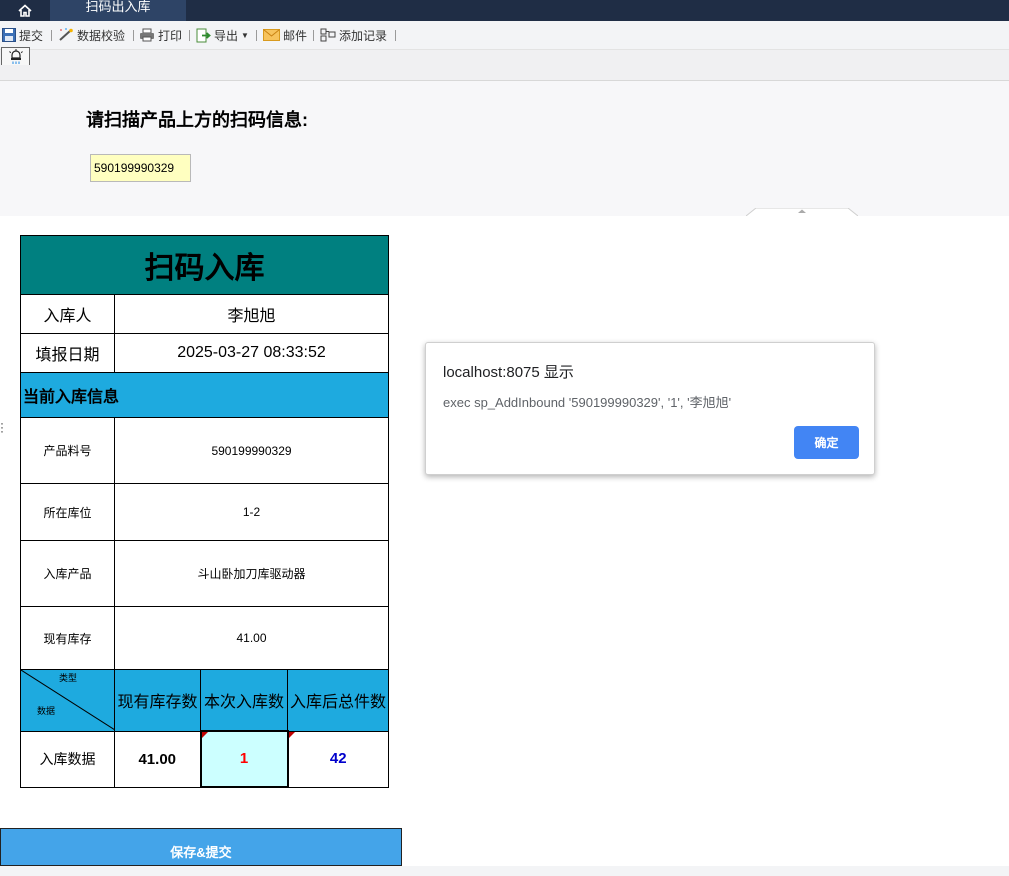 The image size is (1009, 876). What do you see at coordinates (67, 512) in the screenshot?
I see `field-label: 所在库位` at bounding box center [67, 512].